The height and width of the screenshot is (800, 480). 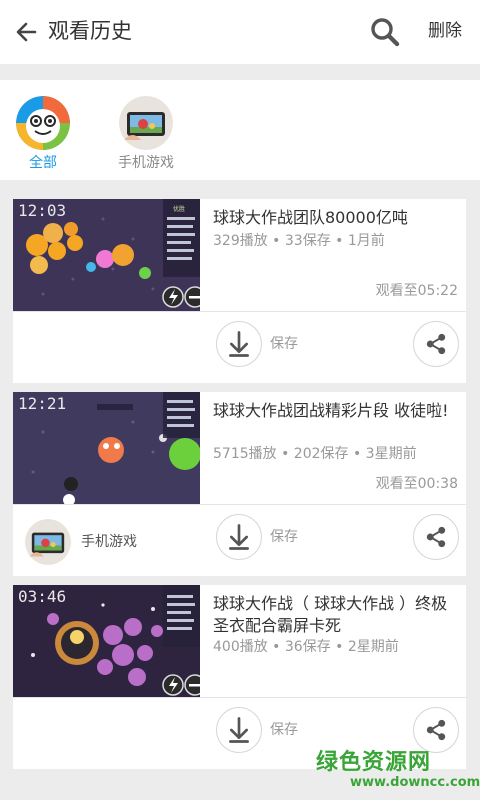 I want to click on watermark-name: 绿色资源网, so click(x=374, y=762).